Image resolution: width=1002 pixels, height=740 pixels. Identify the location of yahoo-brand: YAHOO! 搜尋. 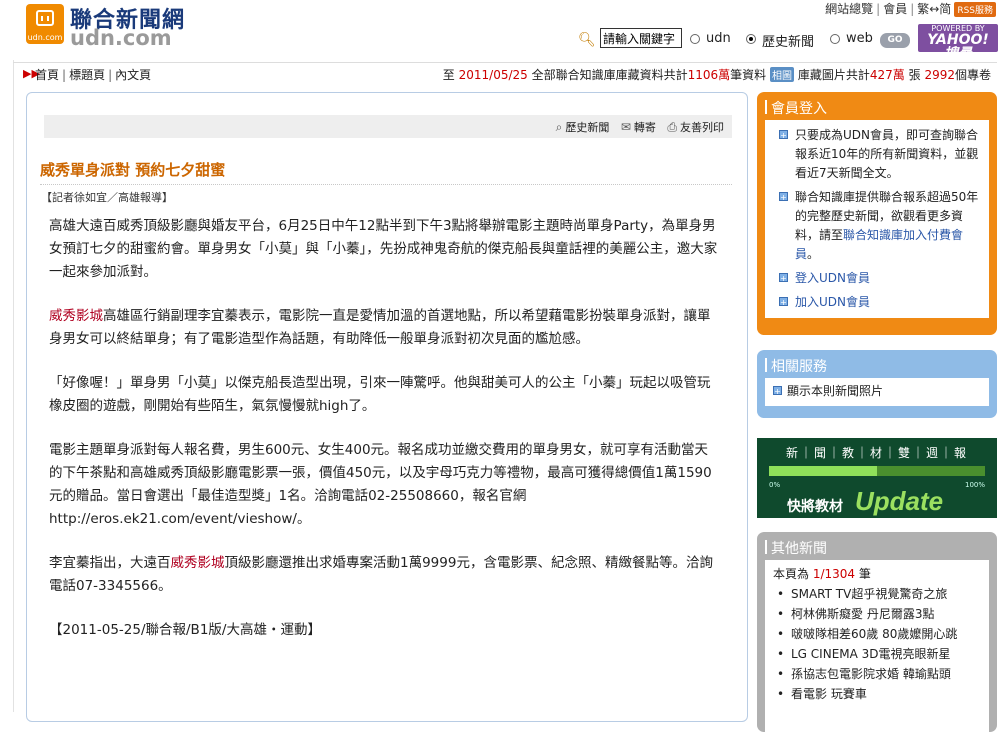
(958, 47).